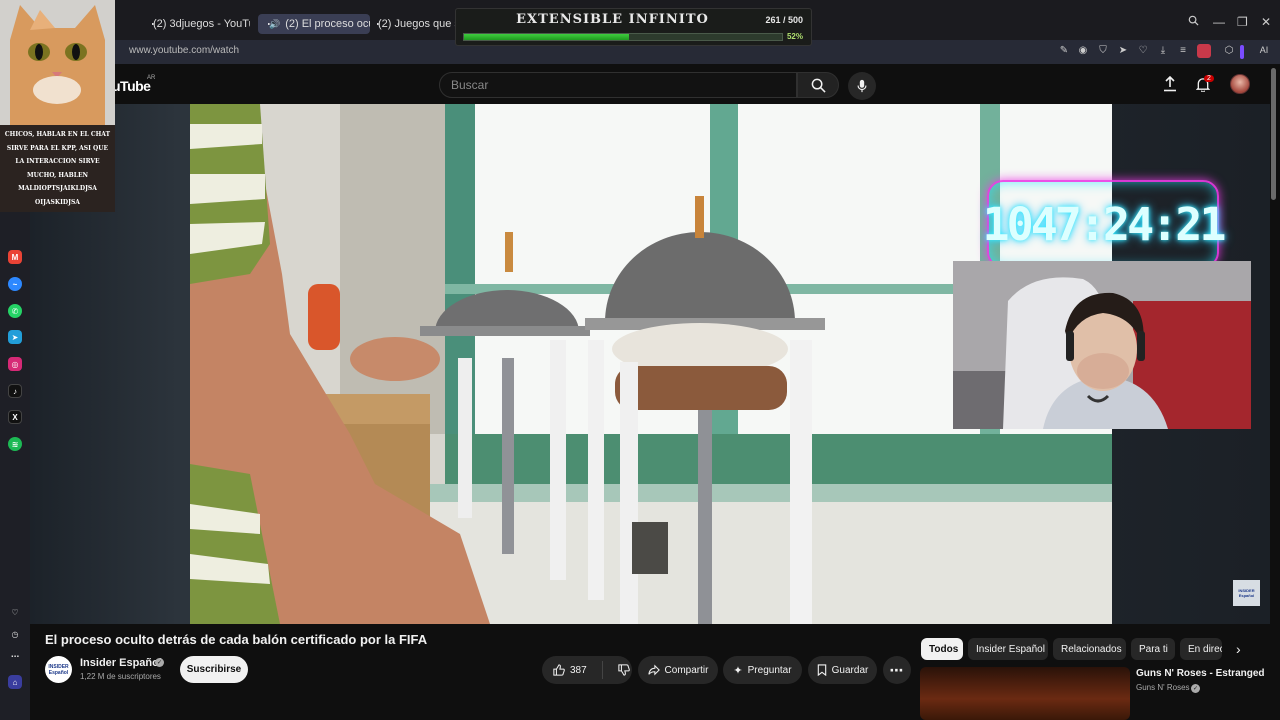 This screenshot has height=720, width=1280. I want to click on search-button, so click(818, 85).